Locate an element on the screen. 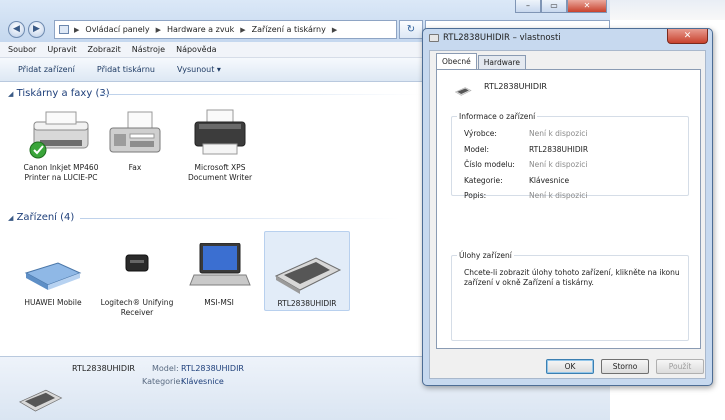  add-printer-button: Přidat tiskárnu is located at coordinates (126, 69).